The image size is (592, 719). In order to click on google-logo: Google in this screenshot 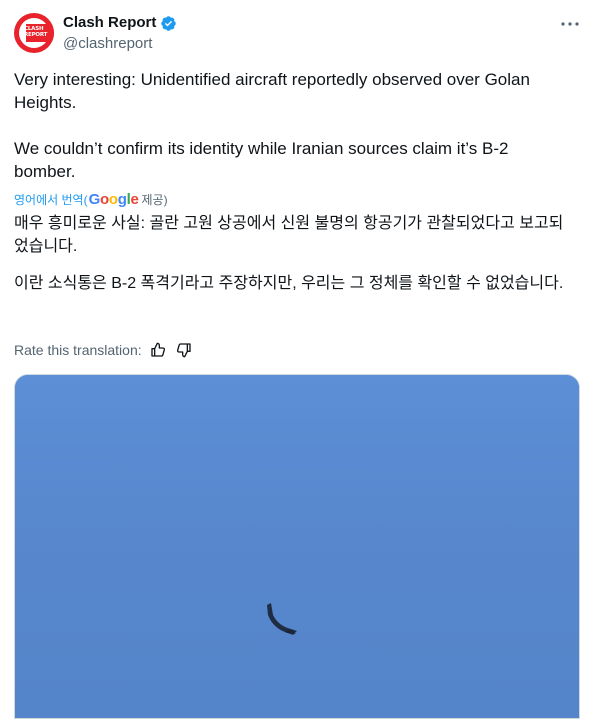, I will do `click(114, 199)`.